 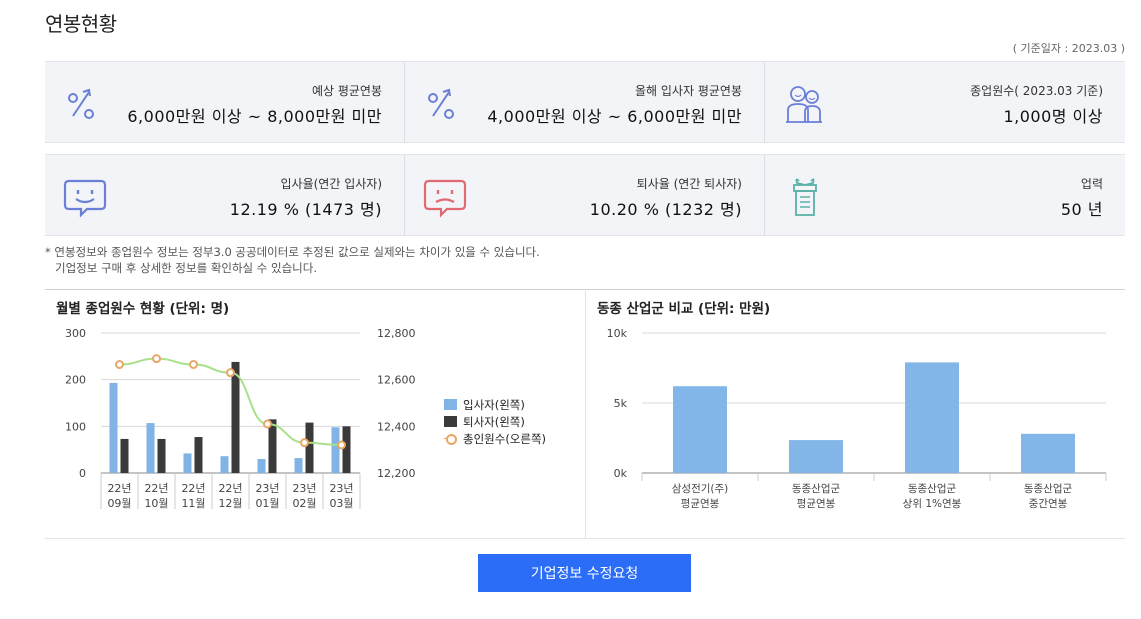 What do you see at coordinates (804, 104) in the screenshot?
I see `people-icon` at bounding box center [804, 104].